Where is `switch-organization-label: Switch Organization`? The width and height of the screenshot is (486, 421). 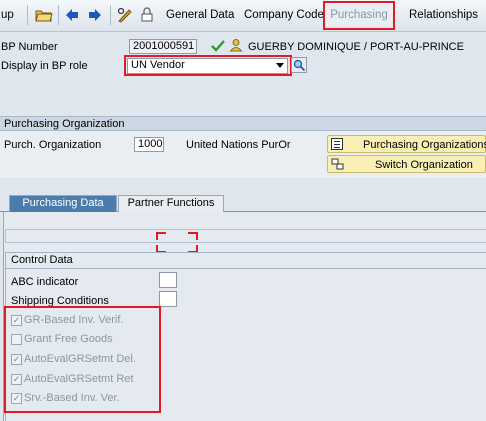
switch-organization-label: Switch Organization is located at coordinates (424, 165).